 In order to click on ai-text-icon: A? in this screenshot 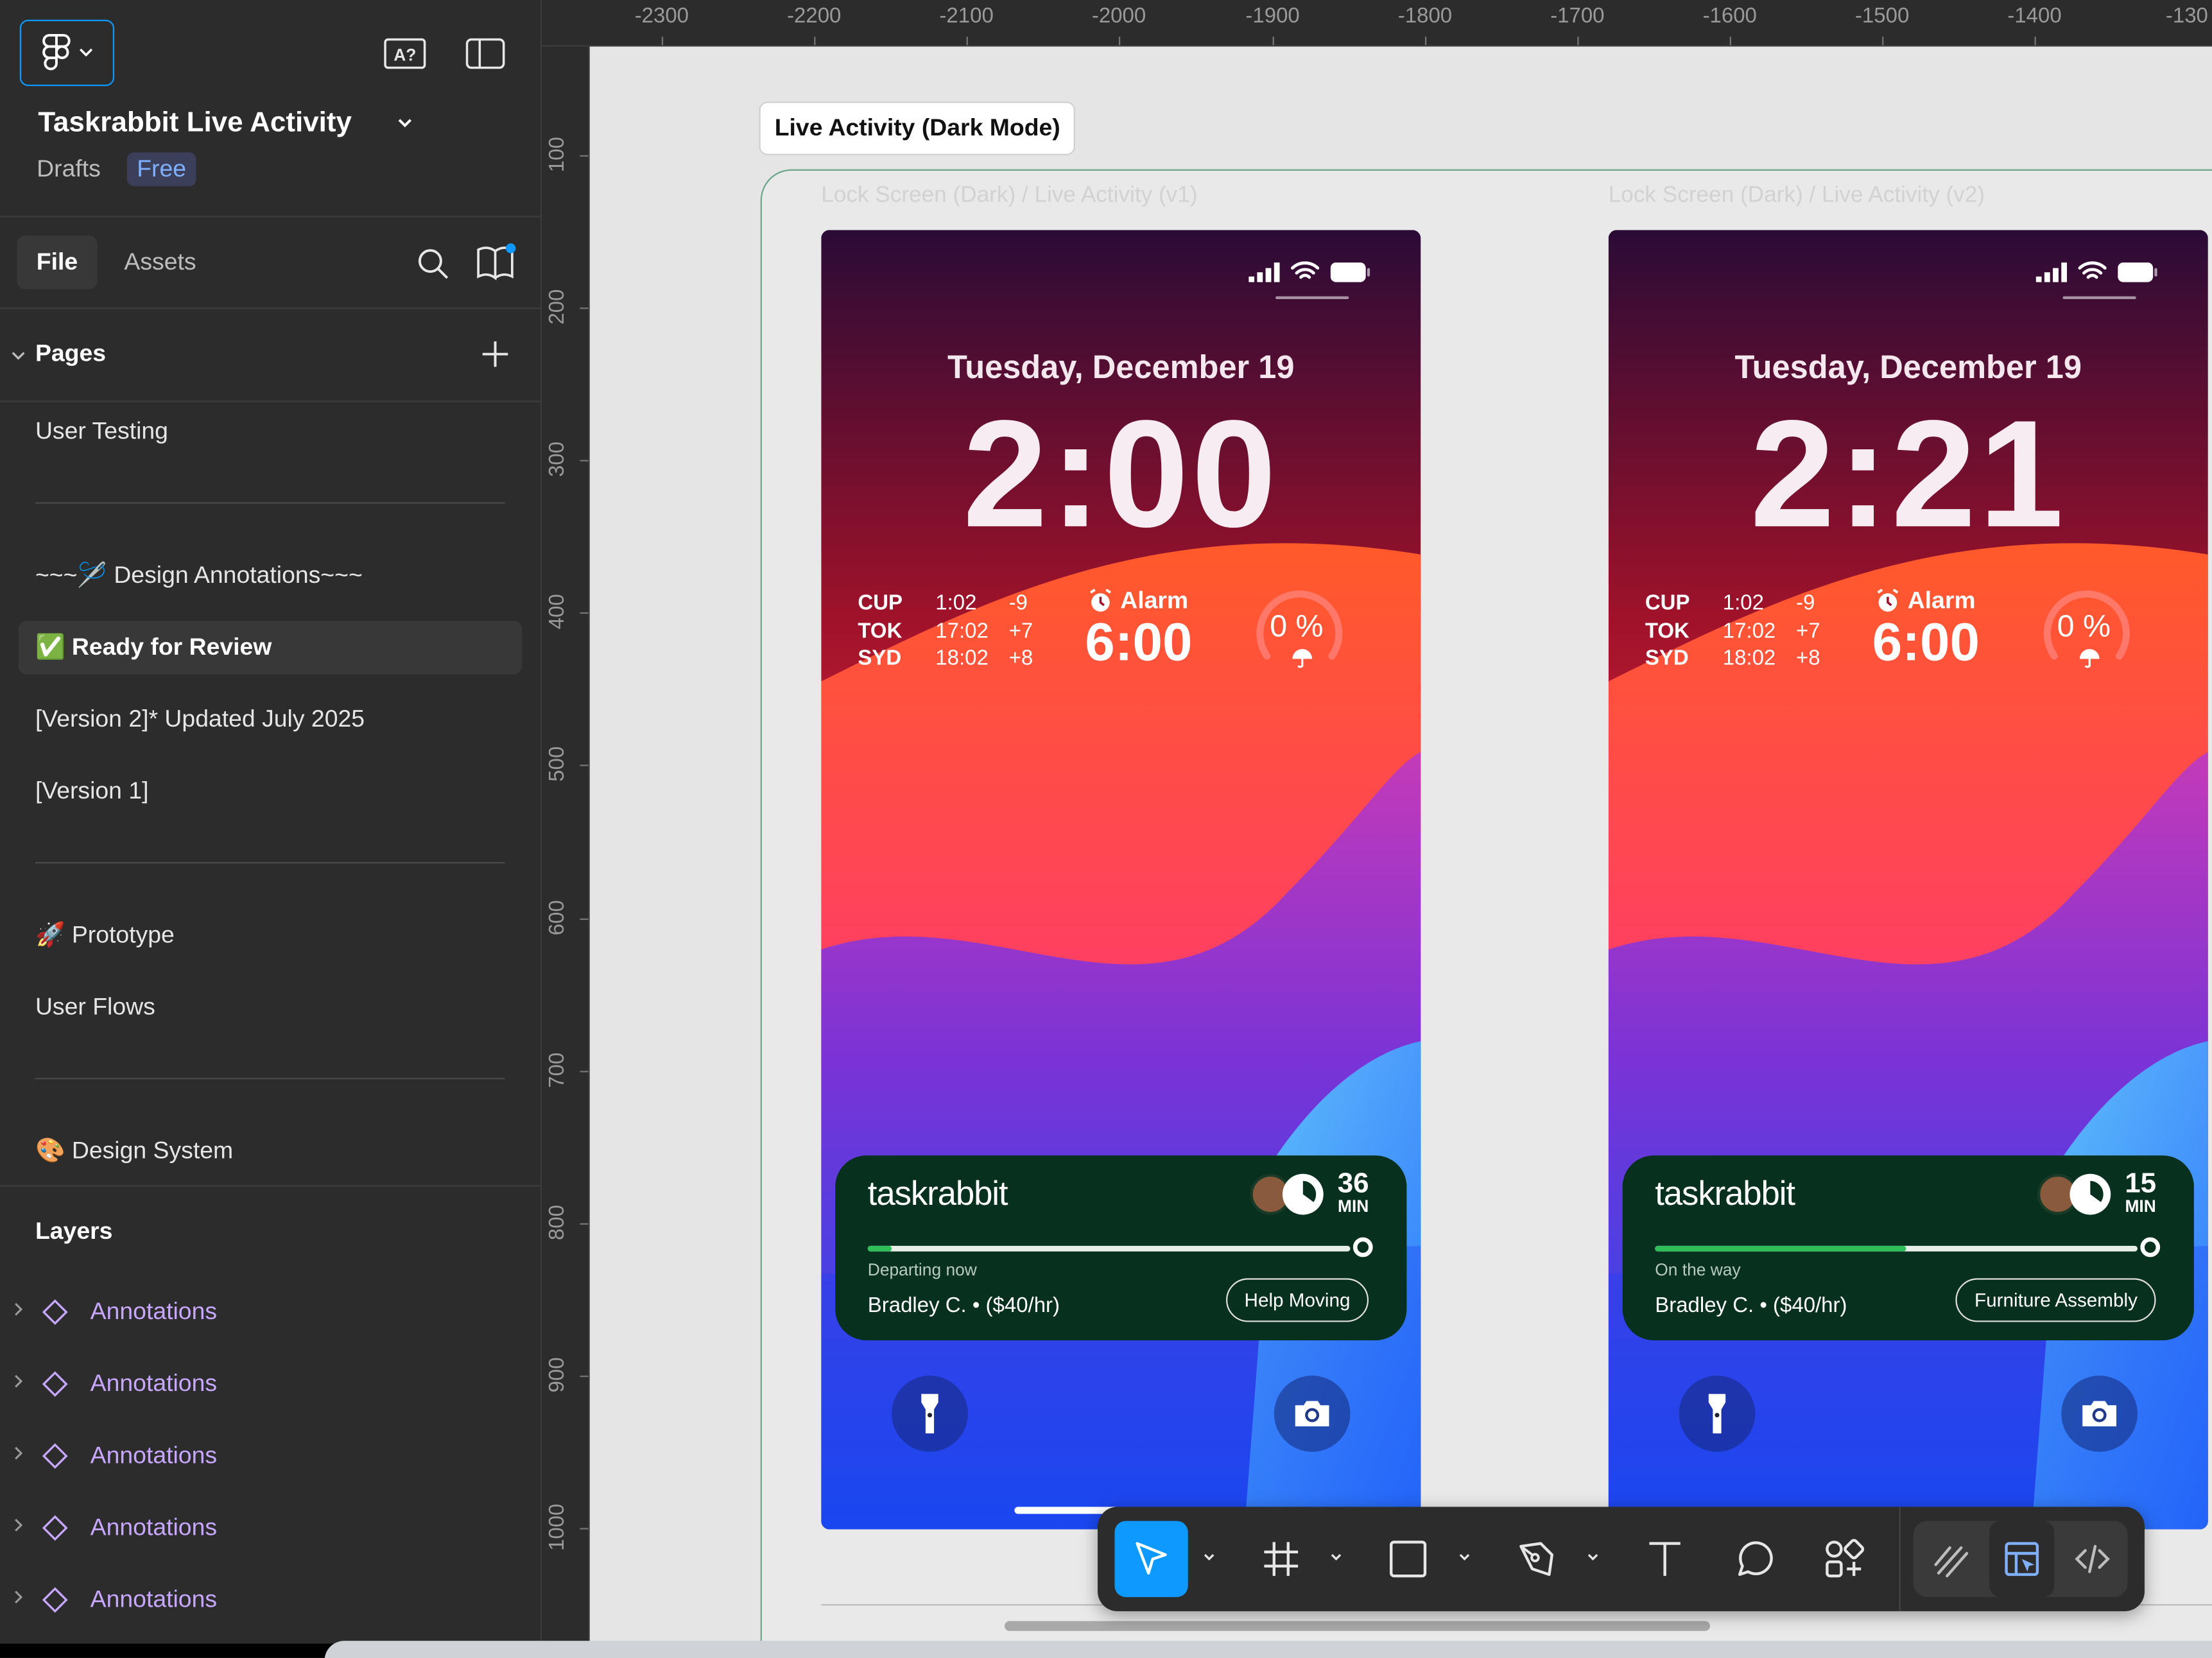, I will do `click(405, 54)`.